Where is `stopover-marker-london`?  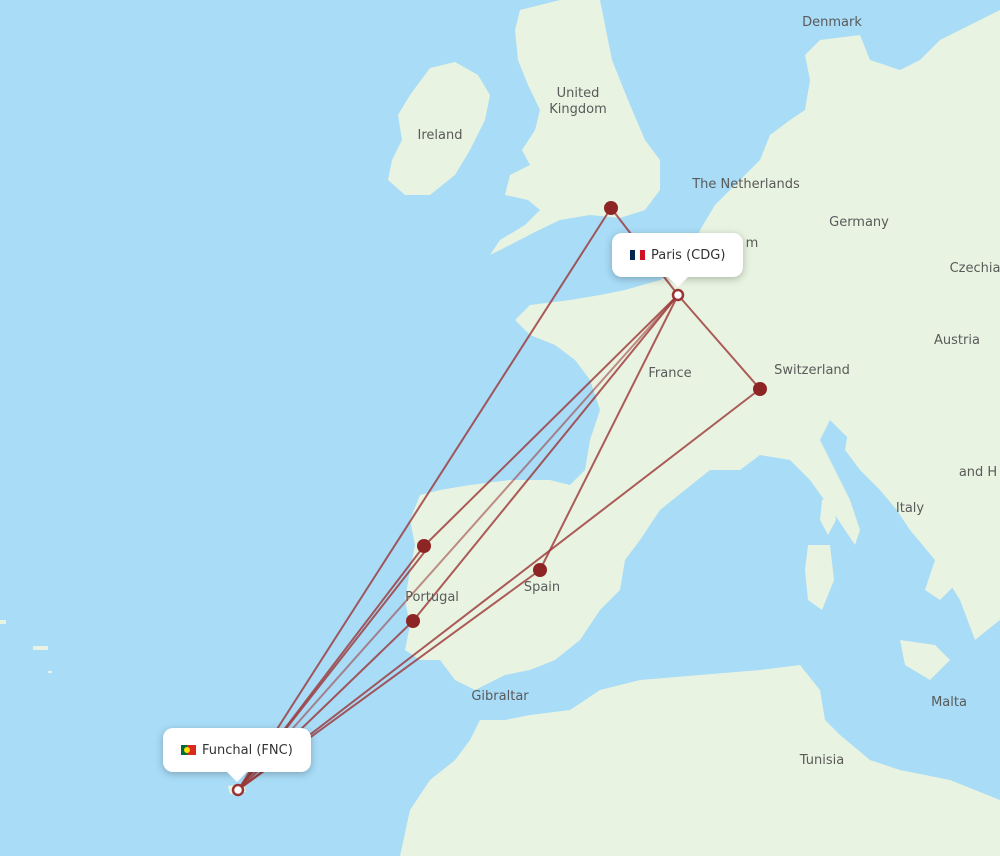
stopover-marker-london is located at coordinates (611, 208).